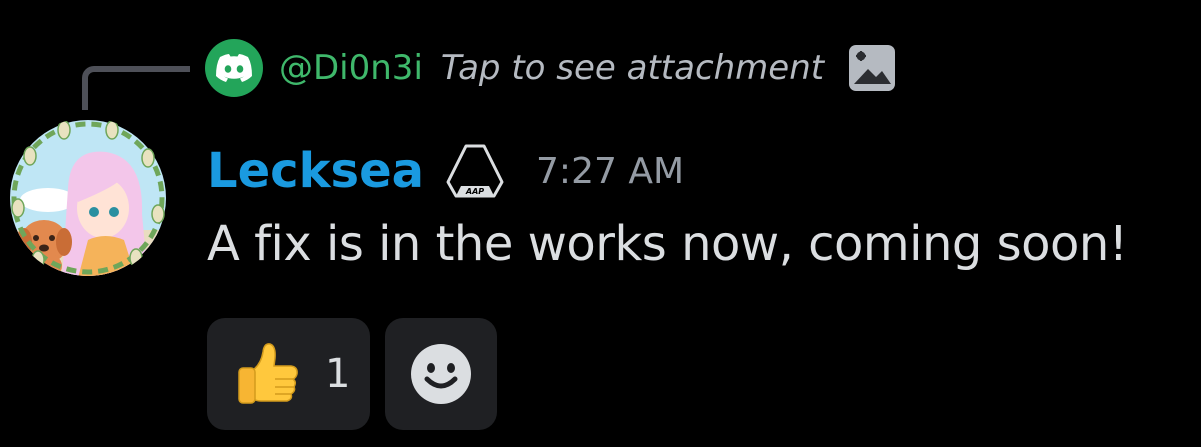 The height and width of the screenshot is (447, 1201). I want to click on reaction-thumbs-up: 1, so click(288, 374).